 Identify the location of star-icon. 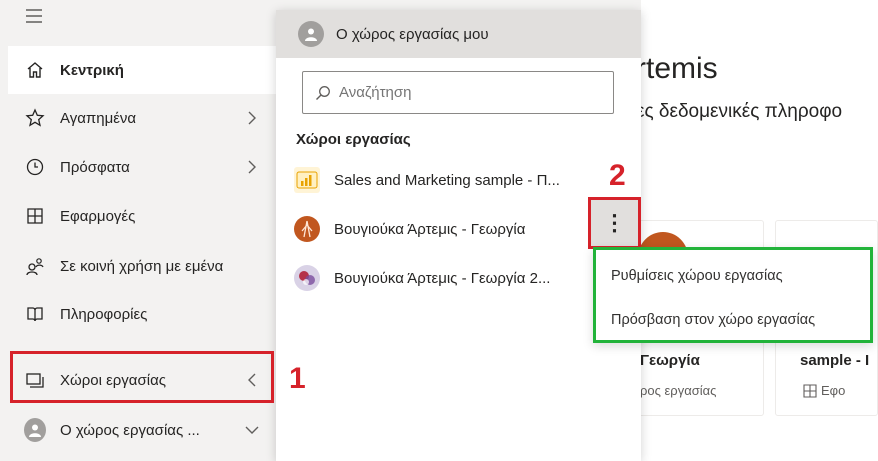
(35, 118).